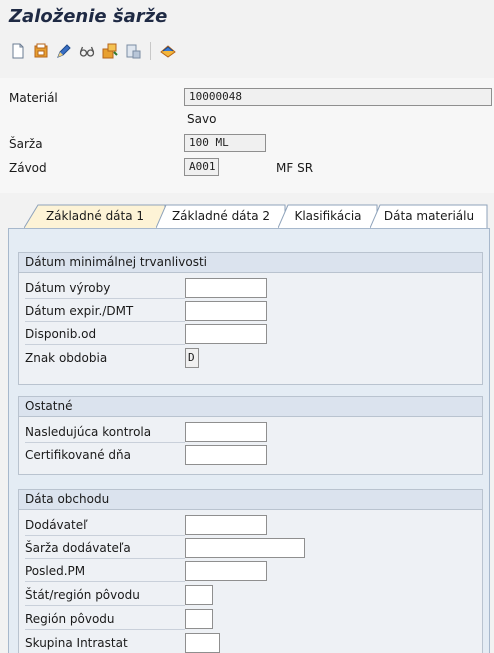  What do you see at coordinates (76, 643) in the screenshot?
I see `intrastat-group-label: Skupina Intrastat` at bounding box center [76, 643].